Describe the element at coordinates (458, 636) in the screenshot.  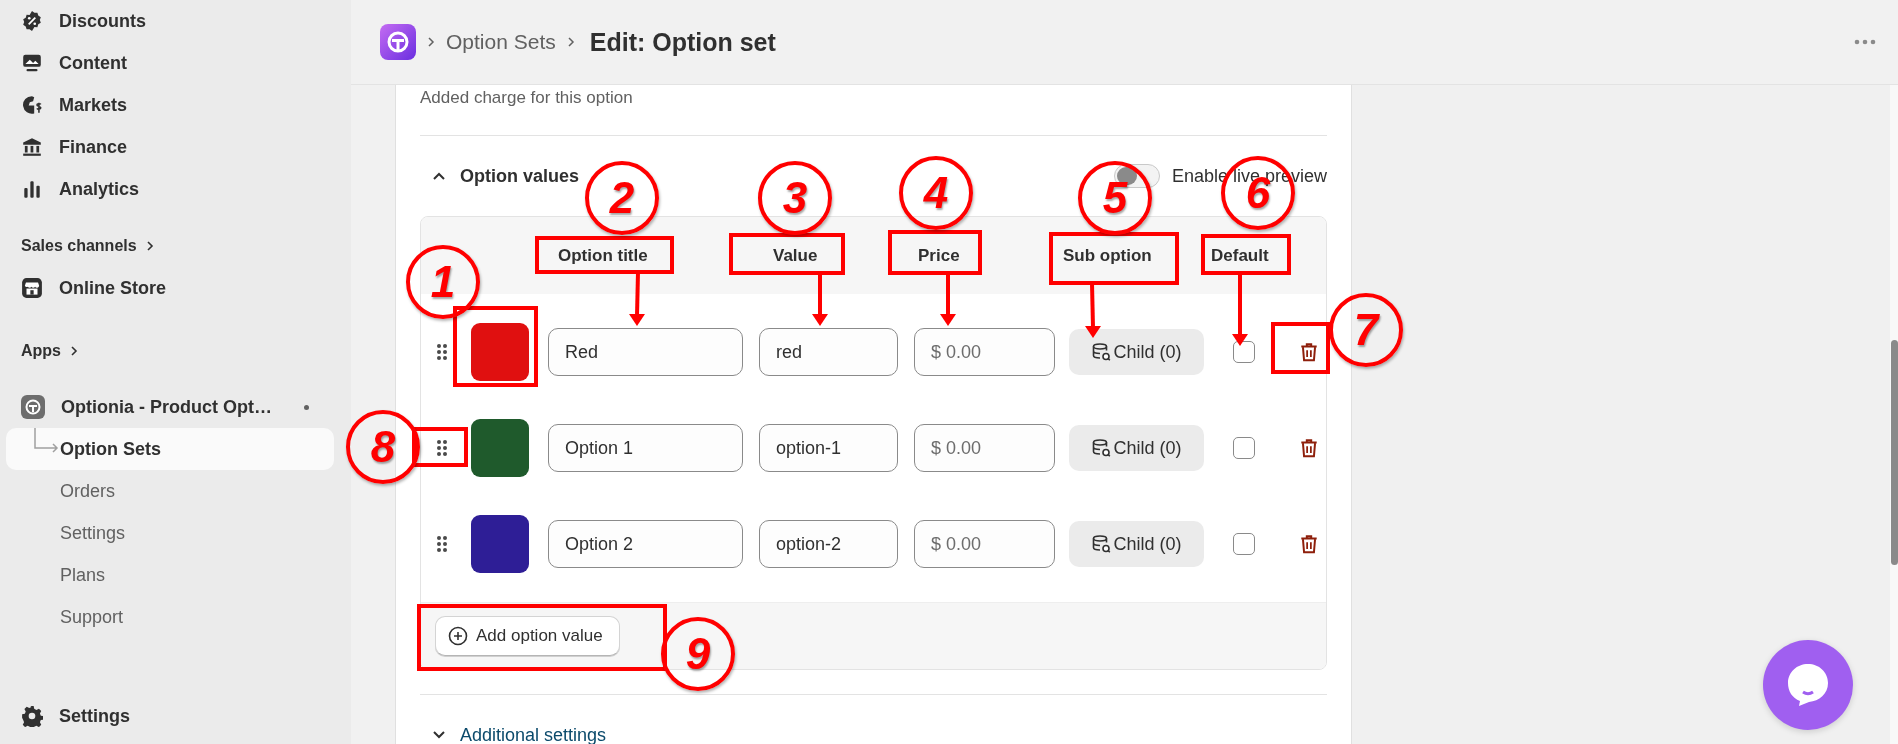
I see `plus-circle-icon` at that location.